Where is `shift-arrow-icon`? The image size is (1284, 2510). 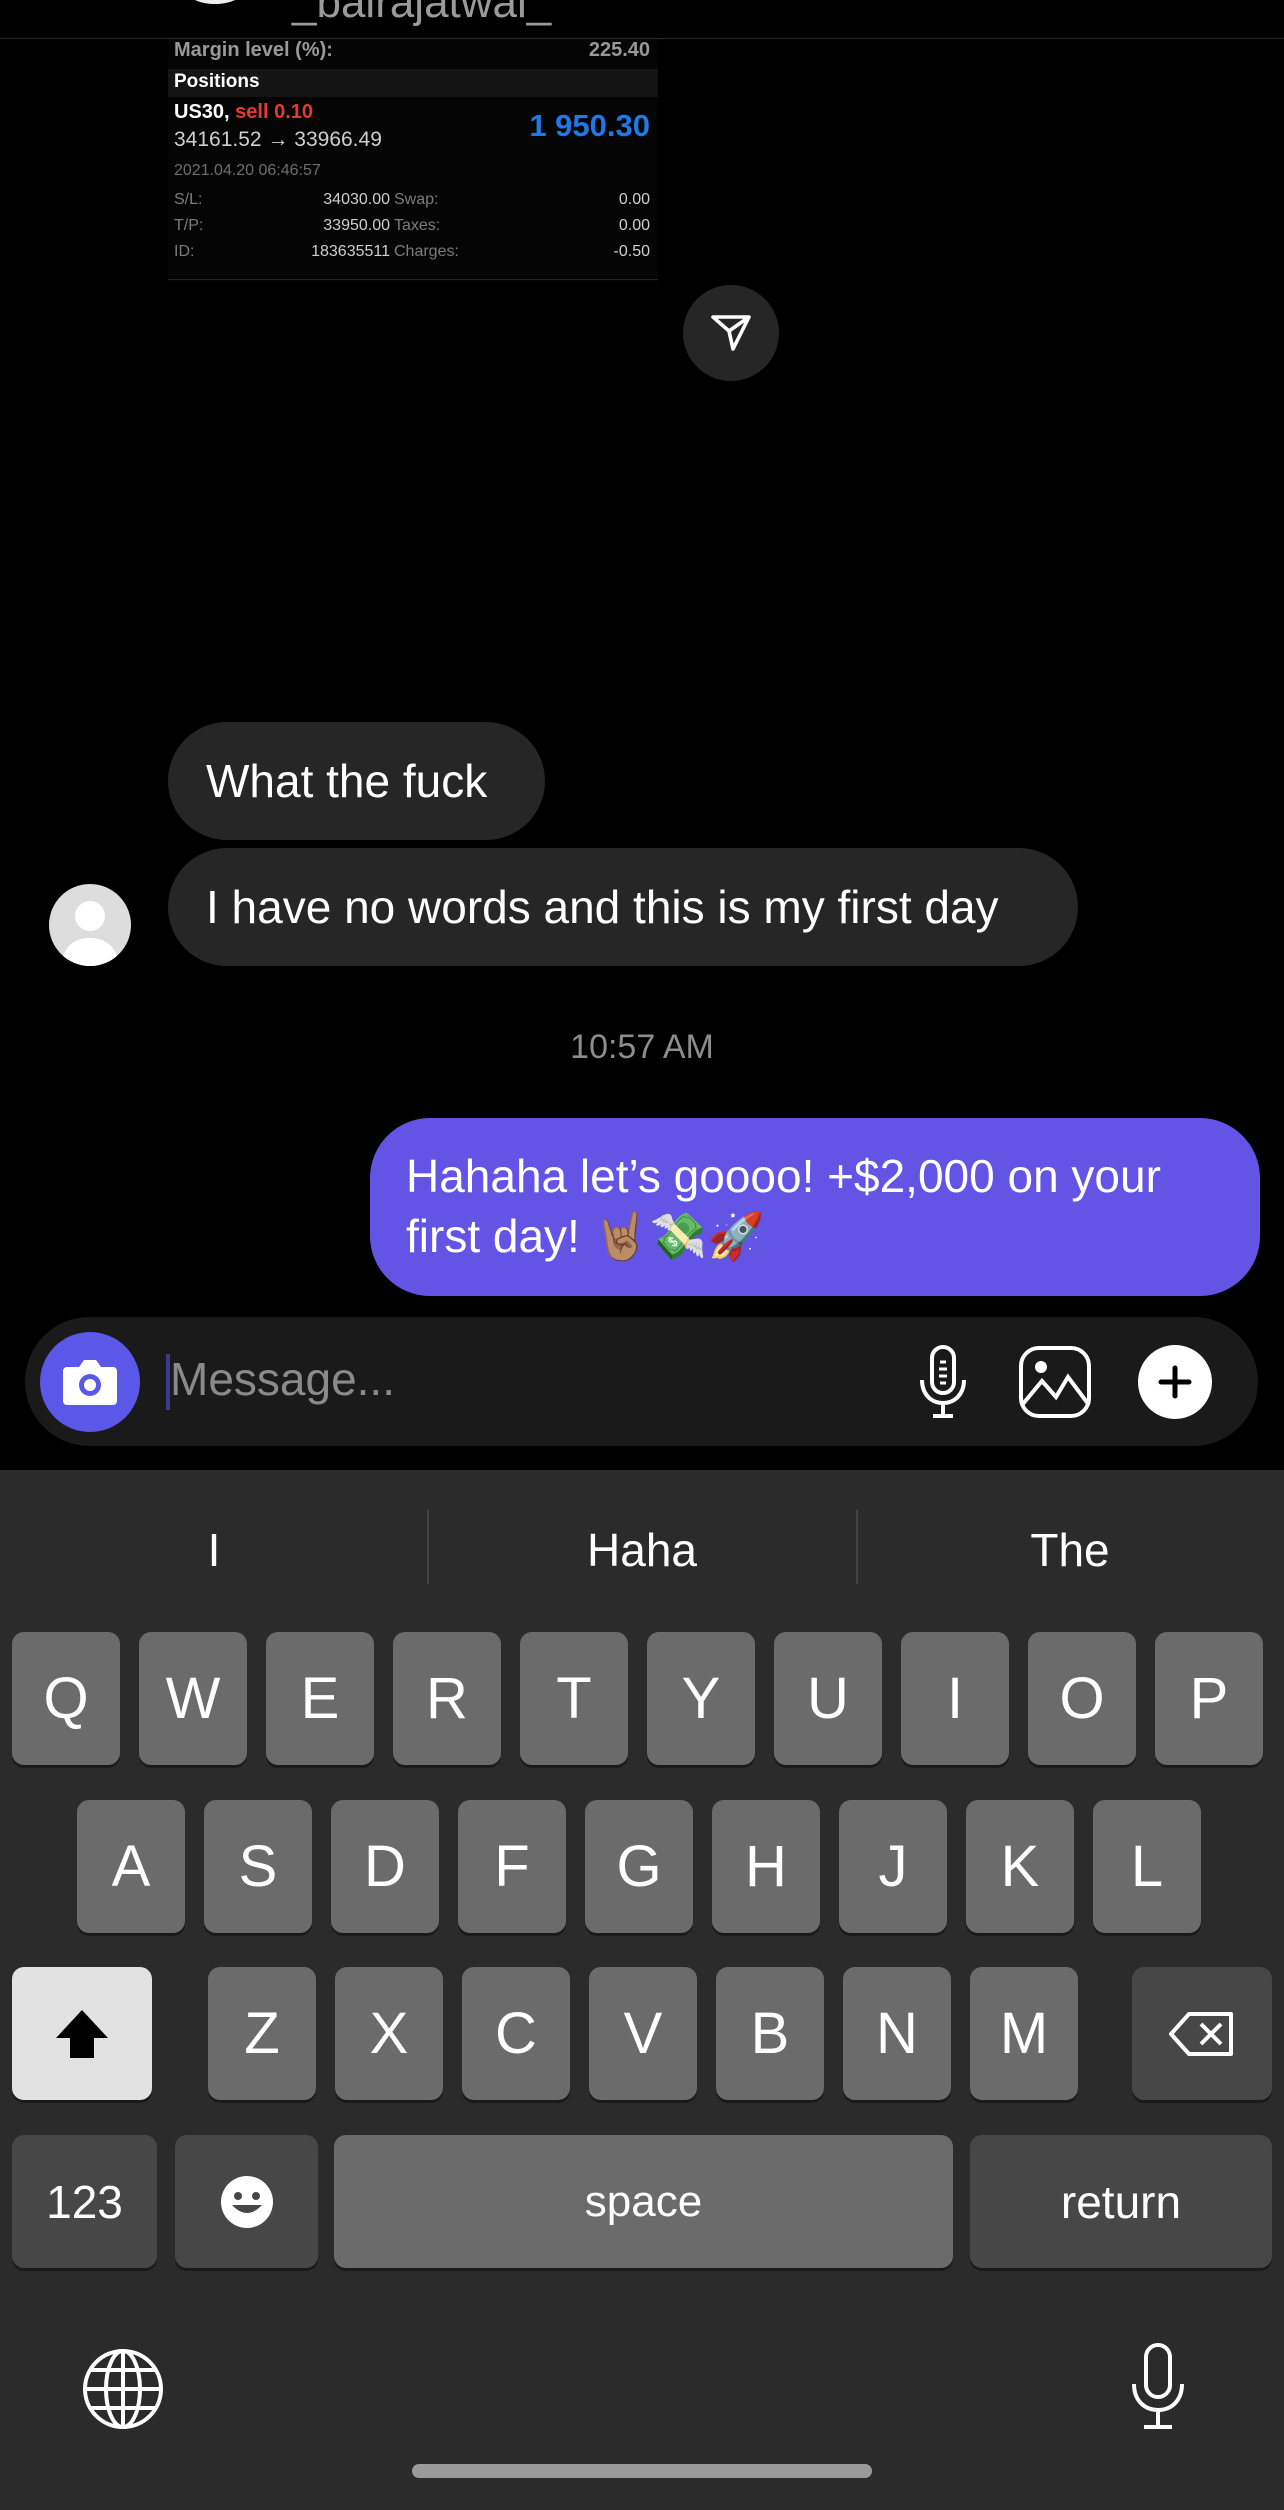
shift-arrow-icon is located at coordinates (82, 2033).